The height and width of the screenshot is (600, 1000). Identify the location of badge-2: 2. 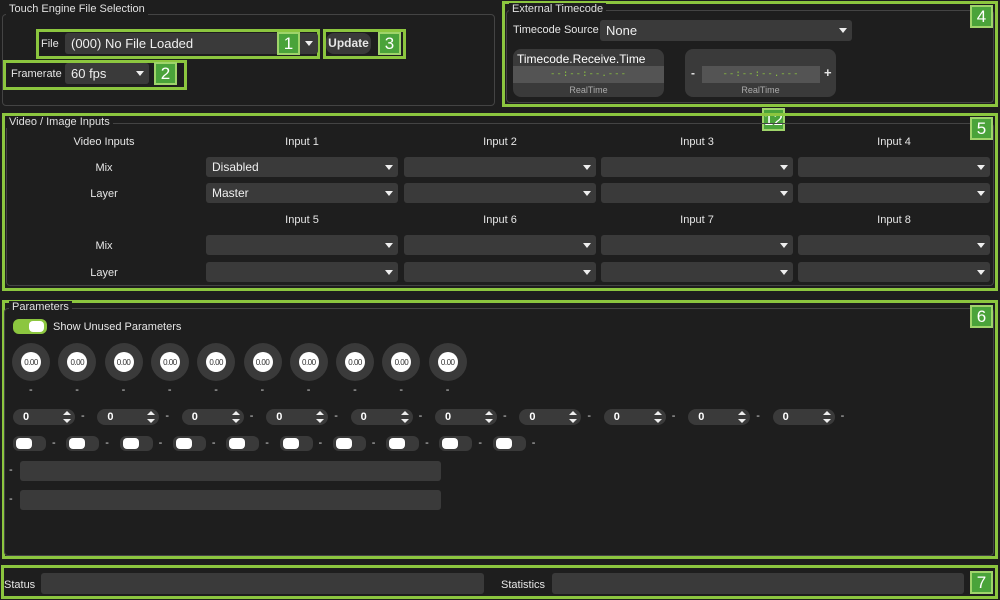
(165, 73).